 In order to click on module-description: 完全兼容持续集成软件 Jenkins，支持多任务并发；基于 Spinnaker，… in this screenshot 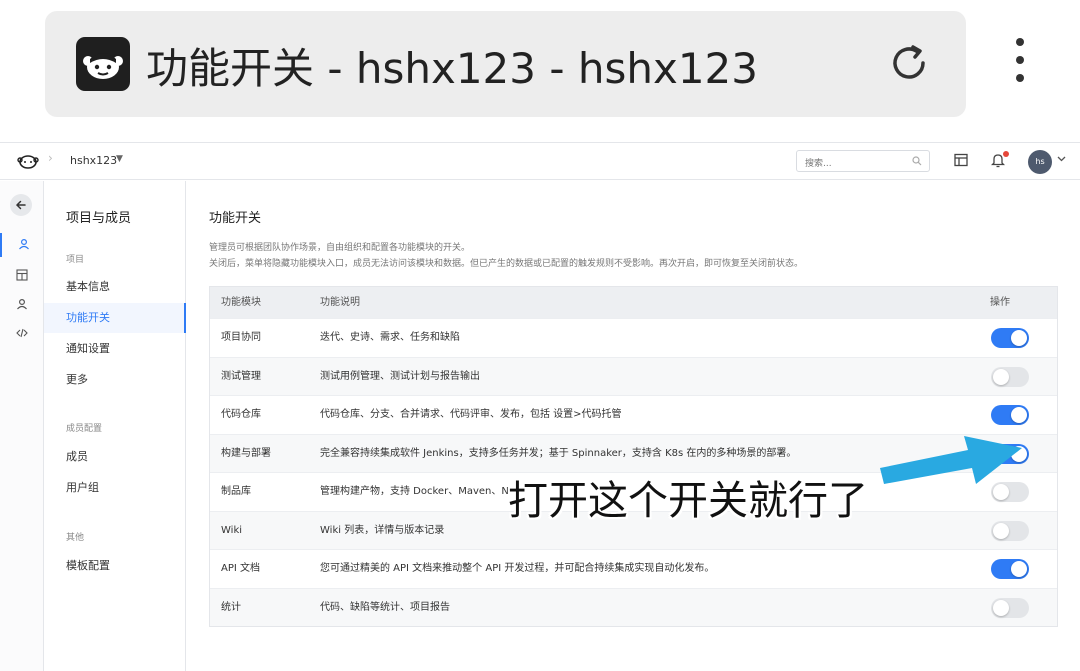, I will do `click(558, 453)`.